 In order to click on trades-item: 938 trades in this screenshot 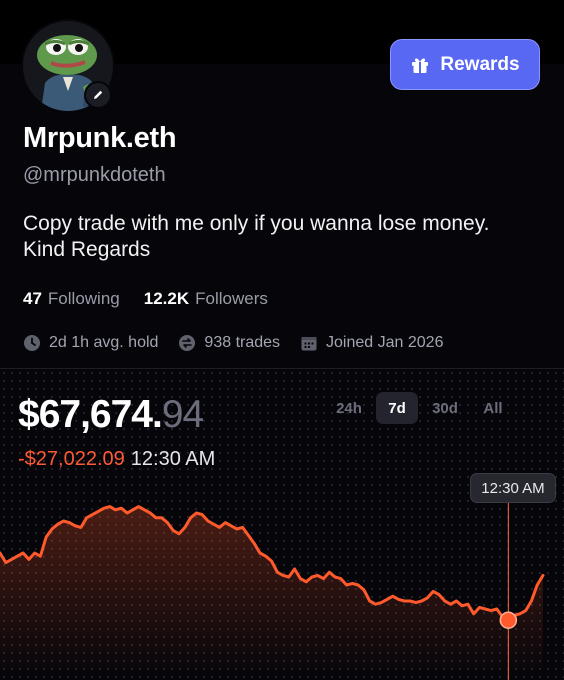, I will do `click(229, 343)`.